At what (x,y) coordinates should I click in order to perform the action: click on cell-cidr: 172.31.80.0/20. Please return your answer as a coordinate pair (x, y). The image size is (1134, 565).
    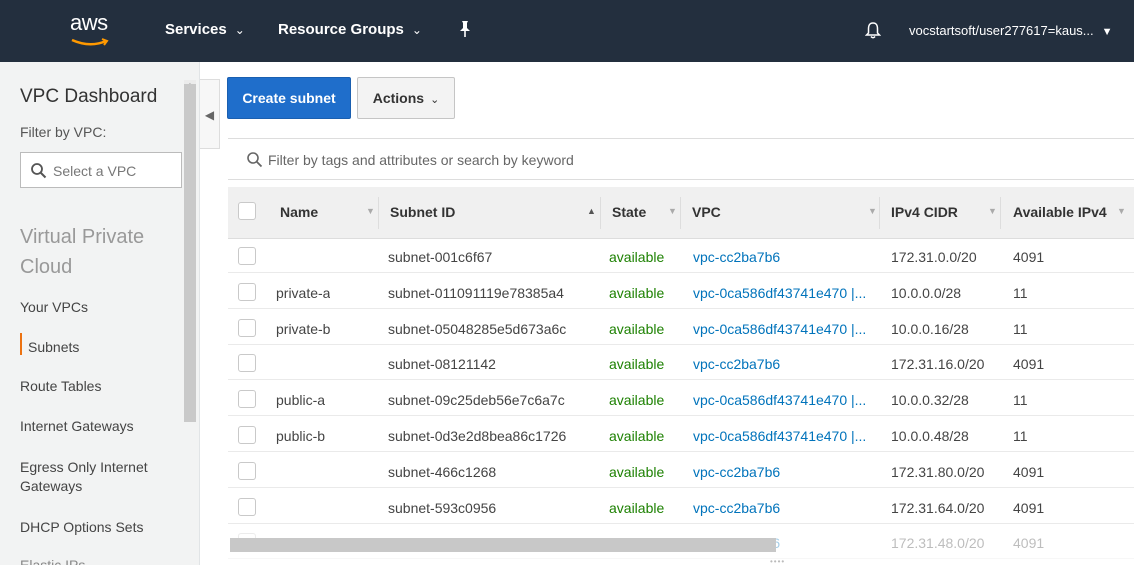
    Looking at the image, I should click on (938, 471).